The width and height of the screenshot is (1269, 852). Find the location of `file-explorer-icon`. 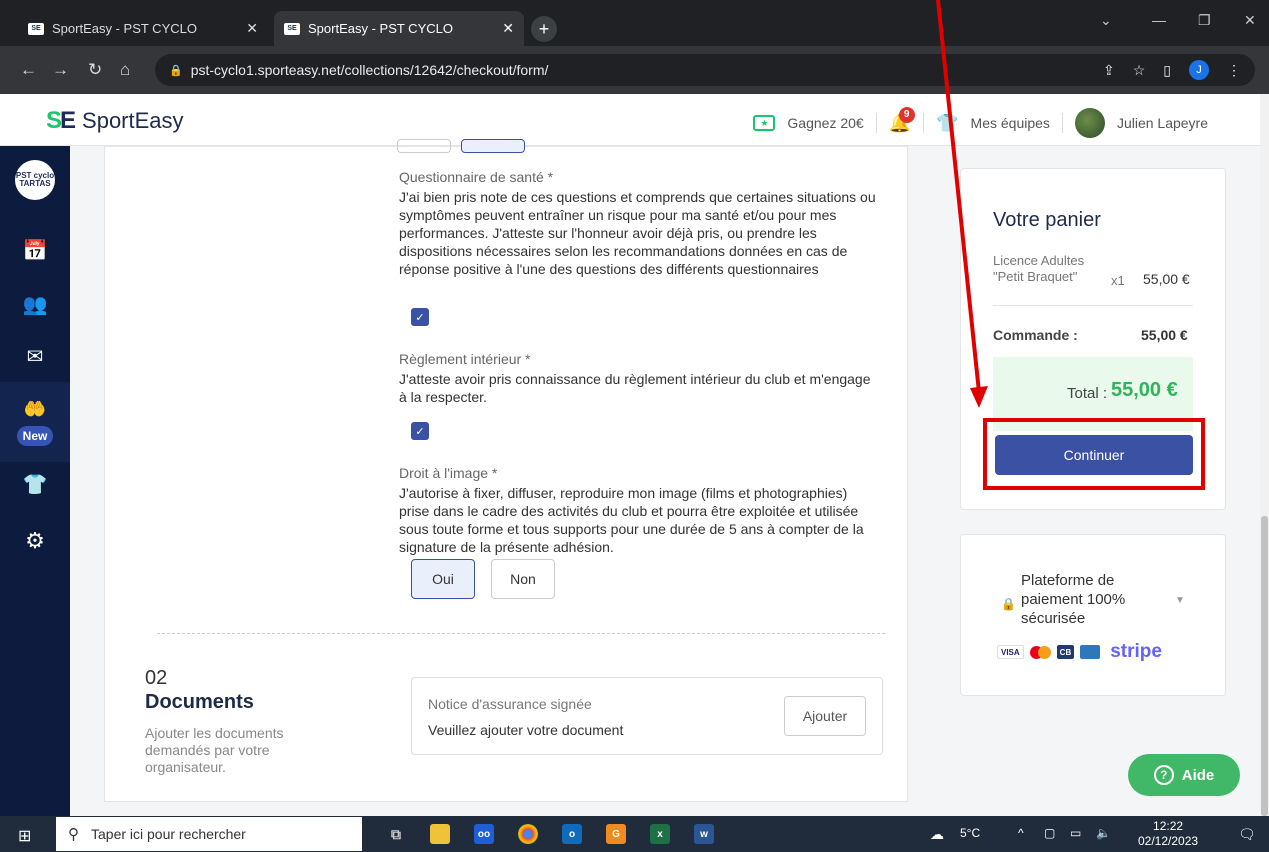

file-explorer-icon is located at coordinates (440, 834).